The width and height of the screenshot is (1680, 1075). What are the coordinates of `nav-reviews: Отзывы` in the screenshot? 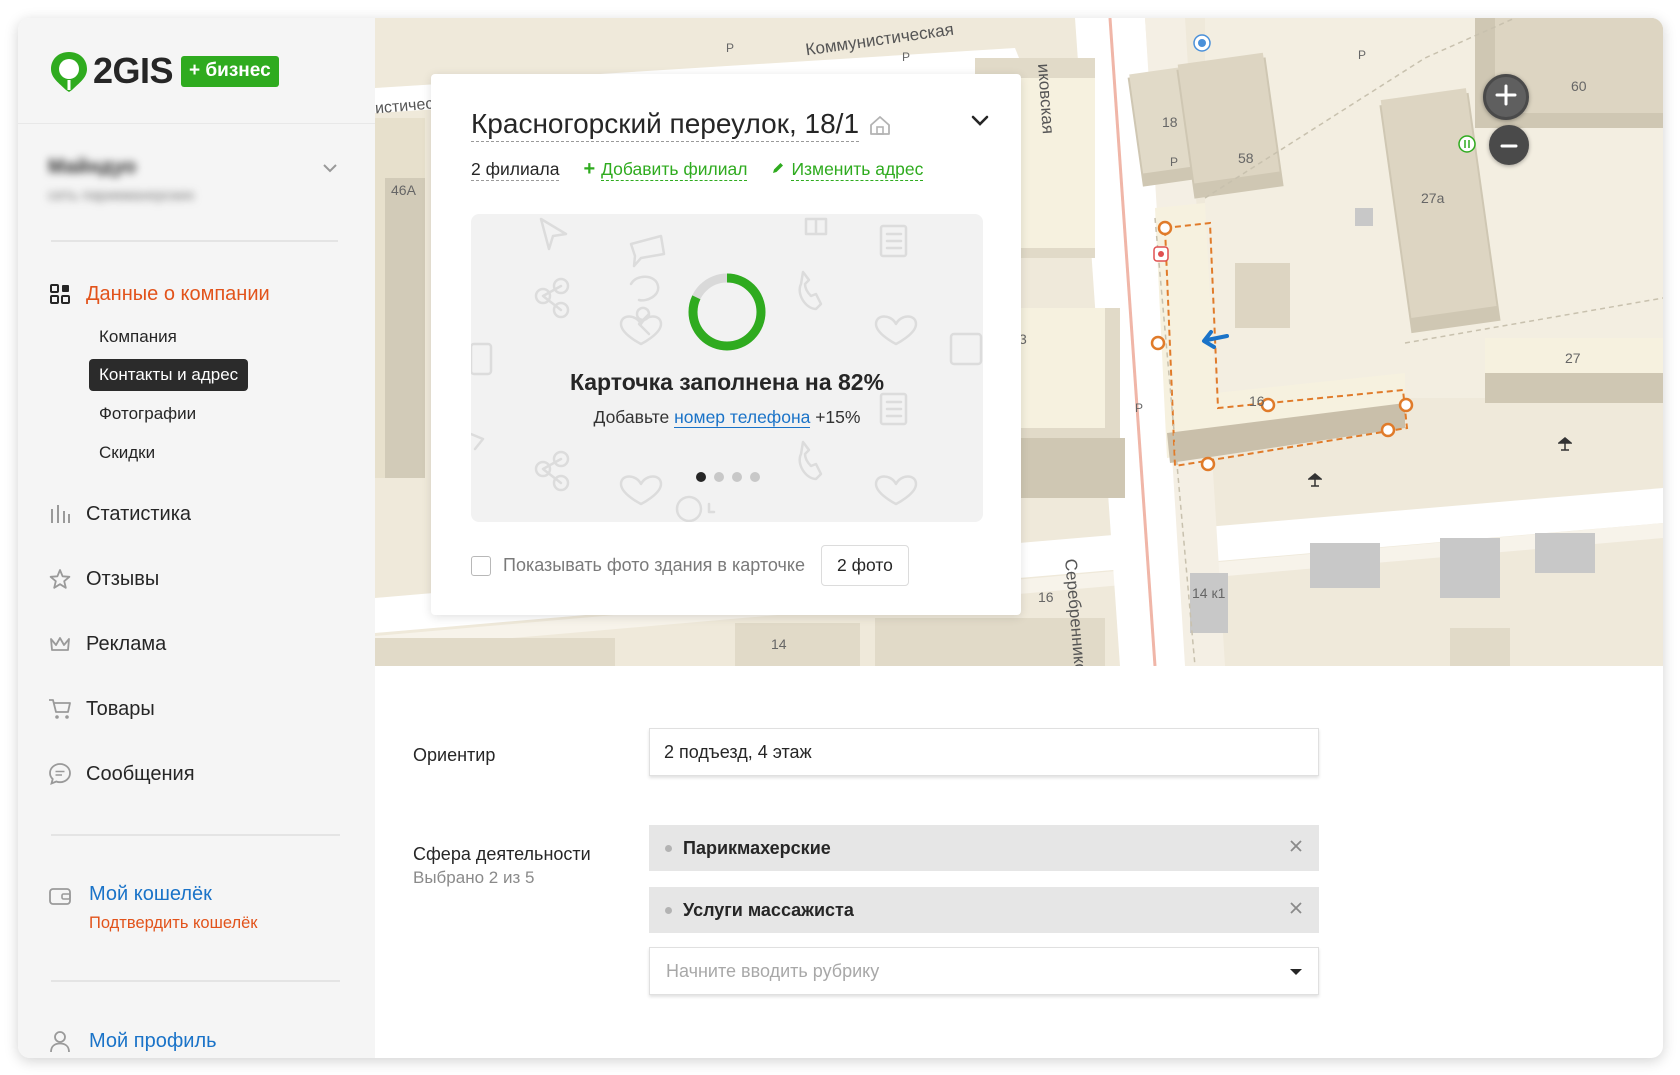 It's located at (103, 579).